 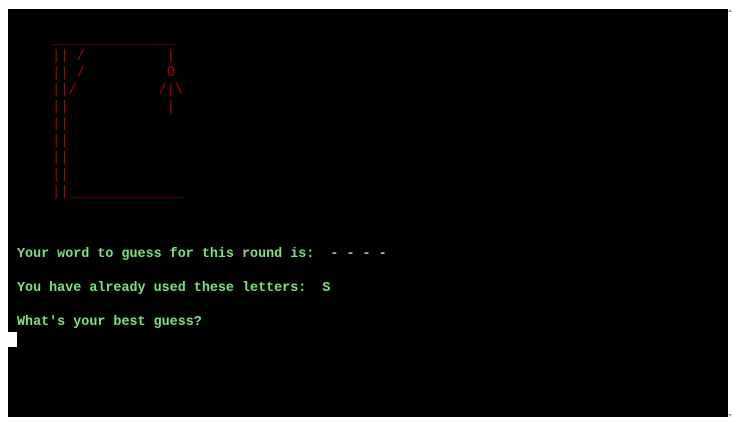 What do you see at coordinates (109, 322) in the screenshot?
I see `guess-prompt: What's your best guess?` at bounding box center [109, 322].